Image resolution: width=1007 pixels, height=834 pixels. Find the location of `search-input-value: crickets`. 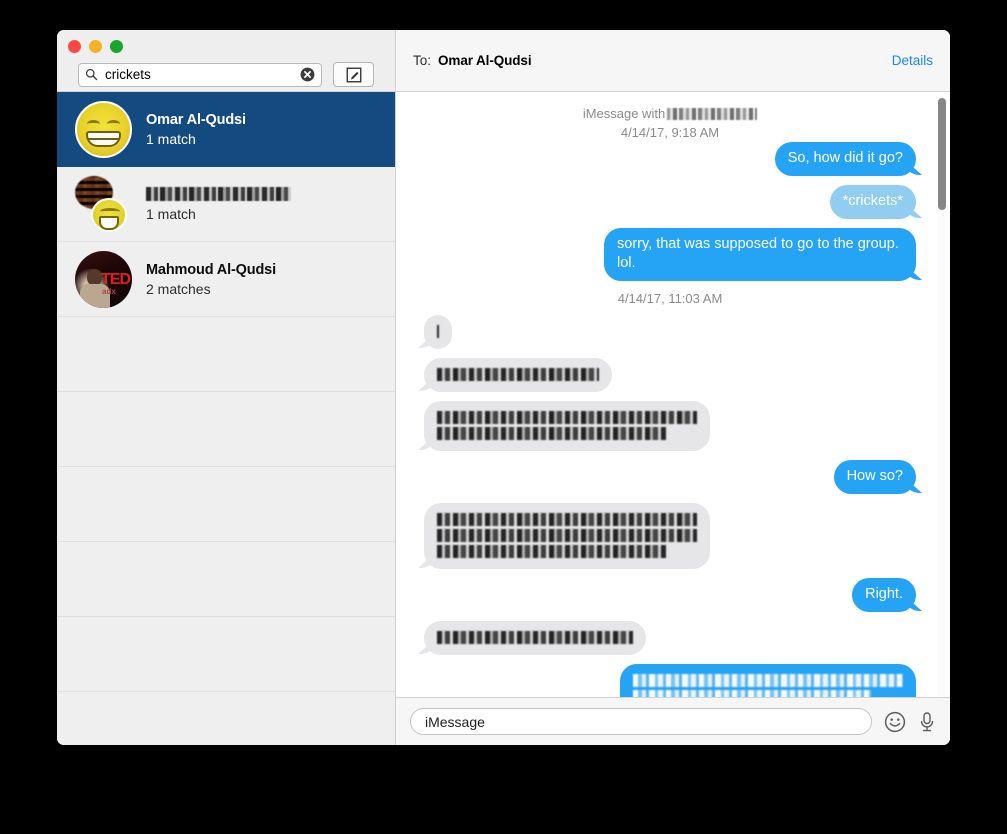

search-input-value: crickets is located at coordinates (128, 74).